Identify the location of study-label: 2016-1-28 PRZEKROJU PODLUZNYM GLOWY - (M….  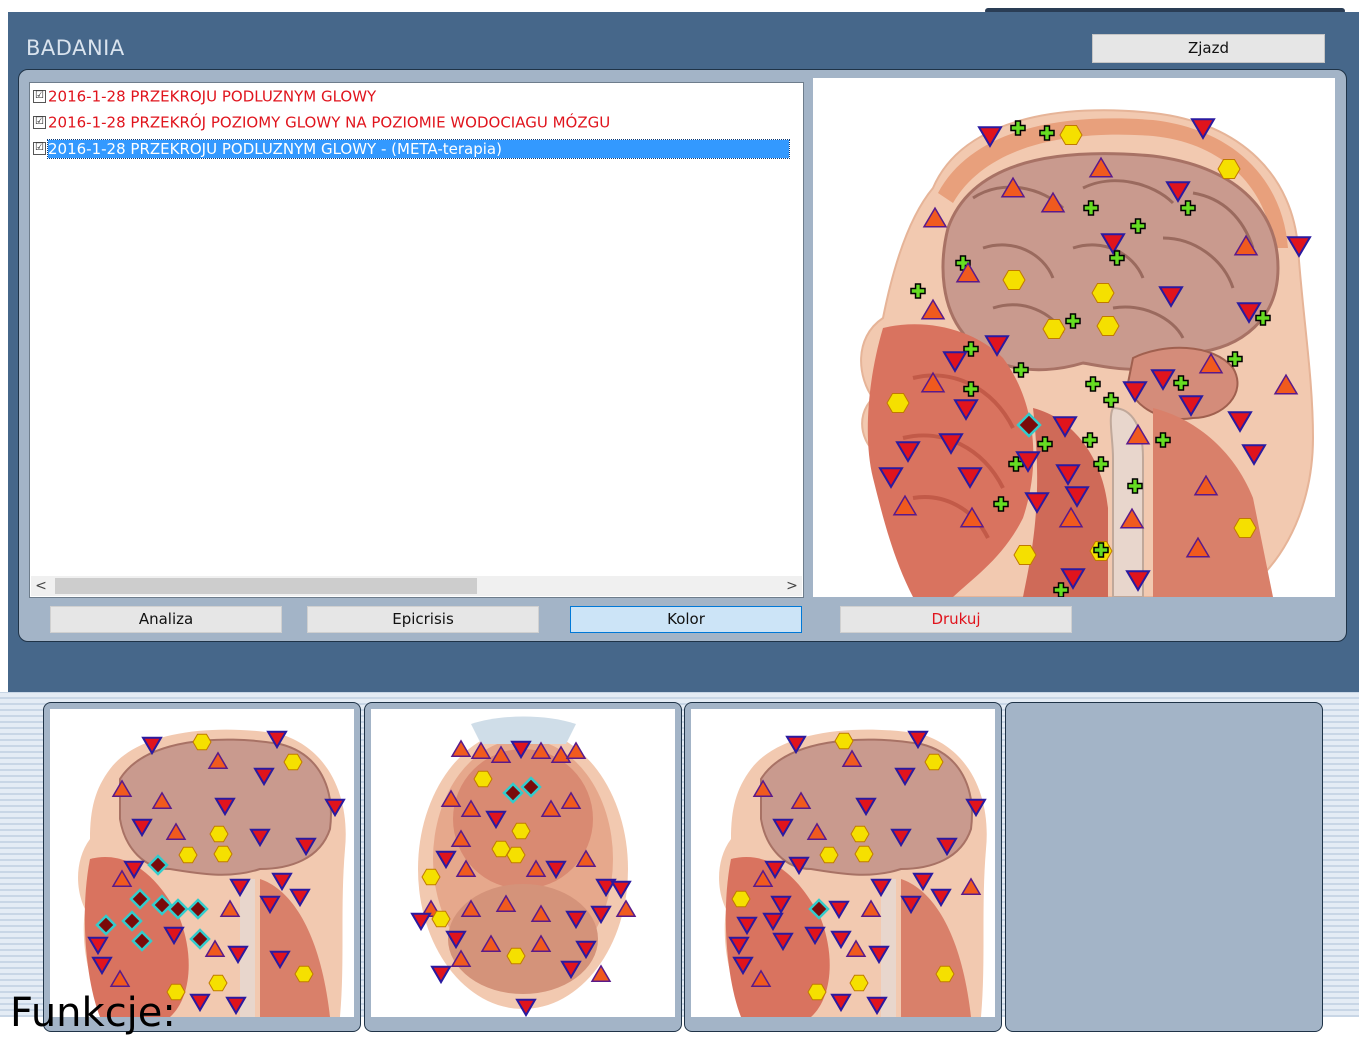
(418, 148).